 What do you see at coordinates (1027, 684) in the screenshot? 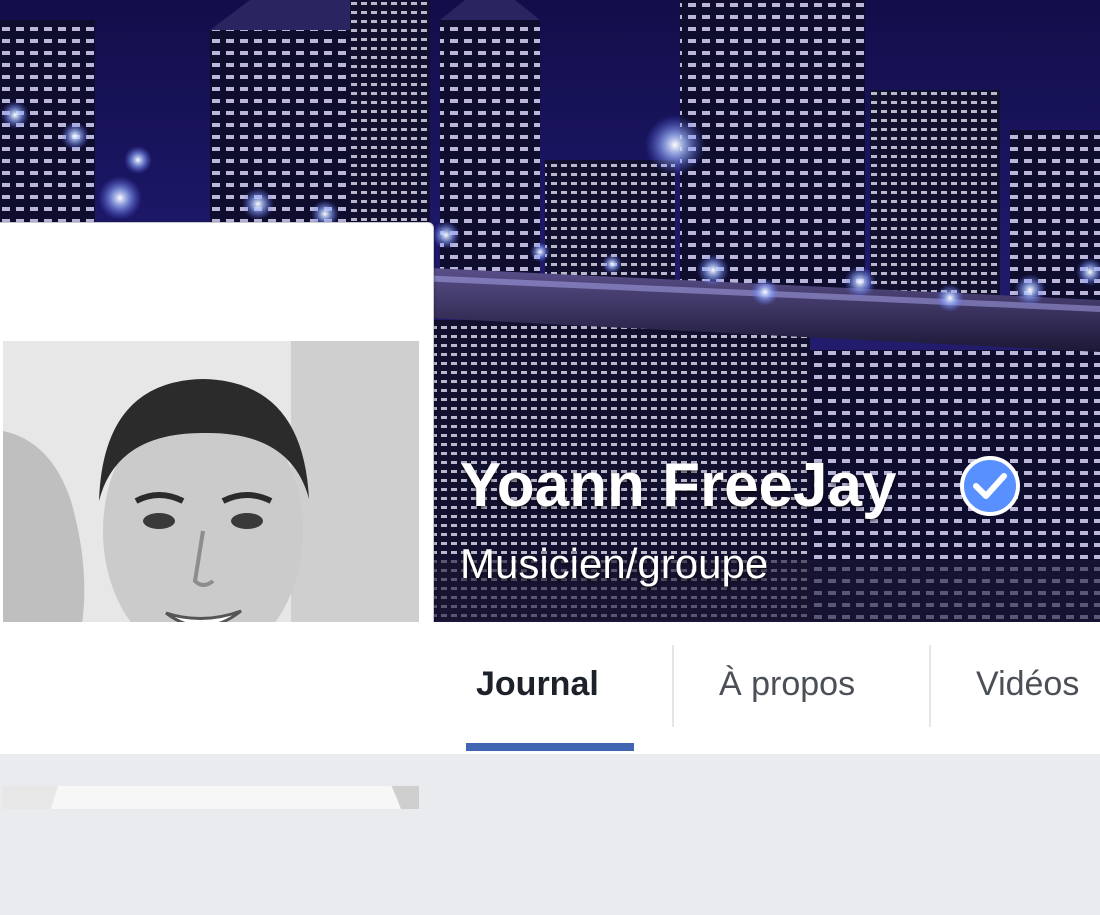
I see `tab-videos: Vidéos` at bounding box center [1027, 684].